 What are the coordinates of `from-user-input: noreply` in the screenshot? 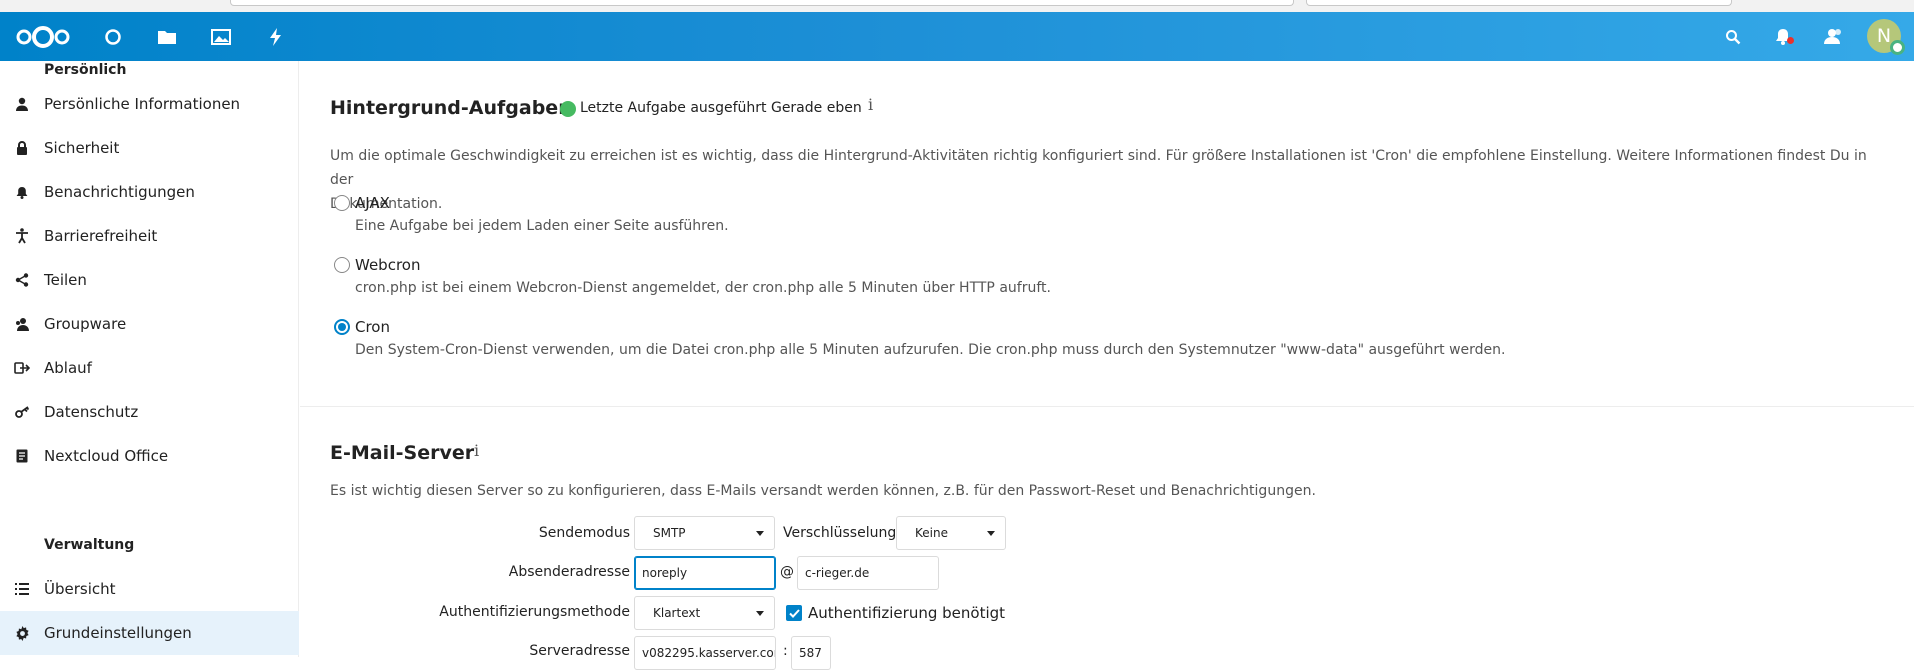 It's located at (705, 573).